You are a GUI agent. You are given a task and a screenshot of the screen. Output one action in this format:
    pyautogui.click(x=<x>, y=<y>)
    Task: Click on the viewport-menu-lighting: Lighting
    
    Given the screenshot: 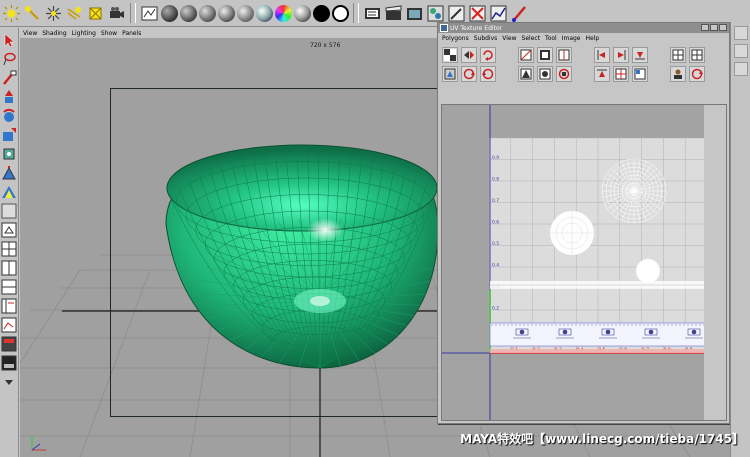 What is the action you would take?
    pyautogui.click(x=84, y=33)
    